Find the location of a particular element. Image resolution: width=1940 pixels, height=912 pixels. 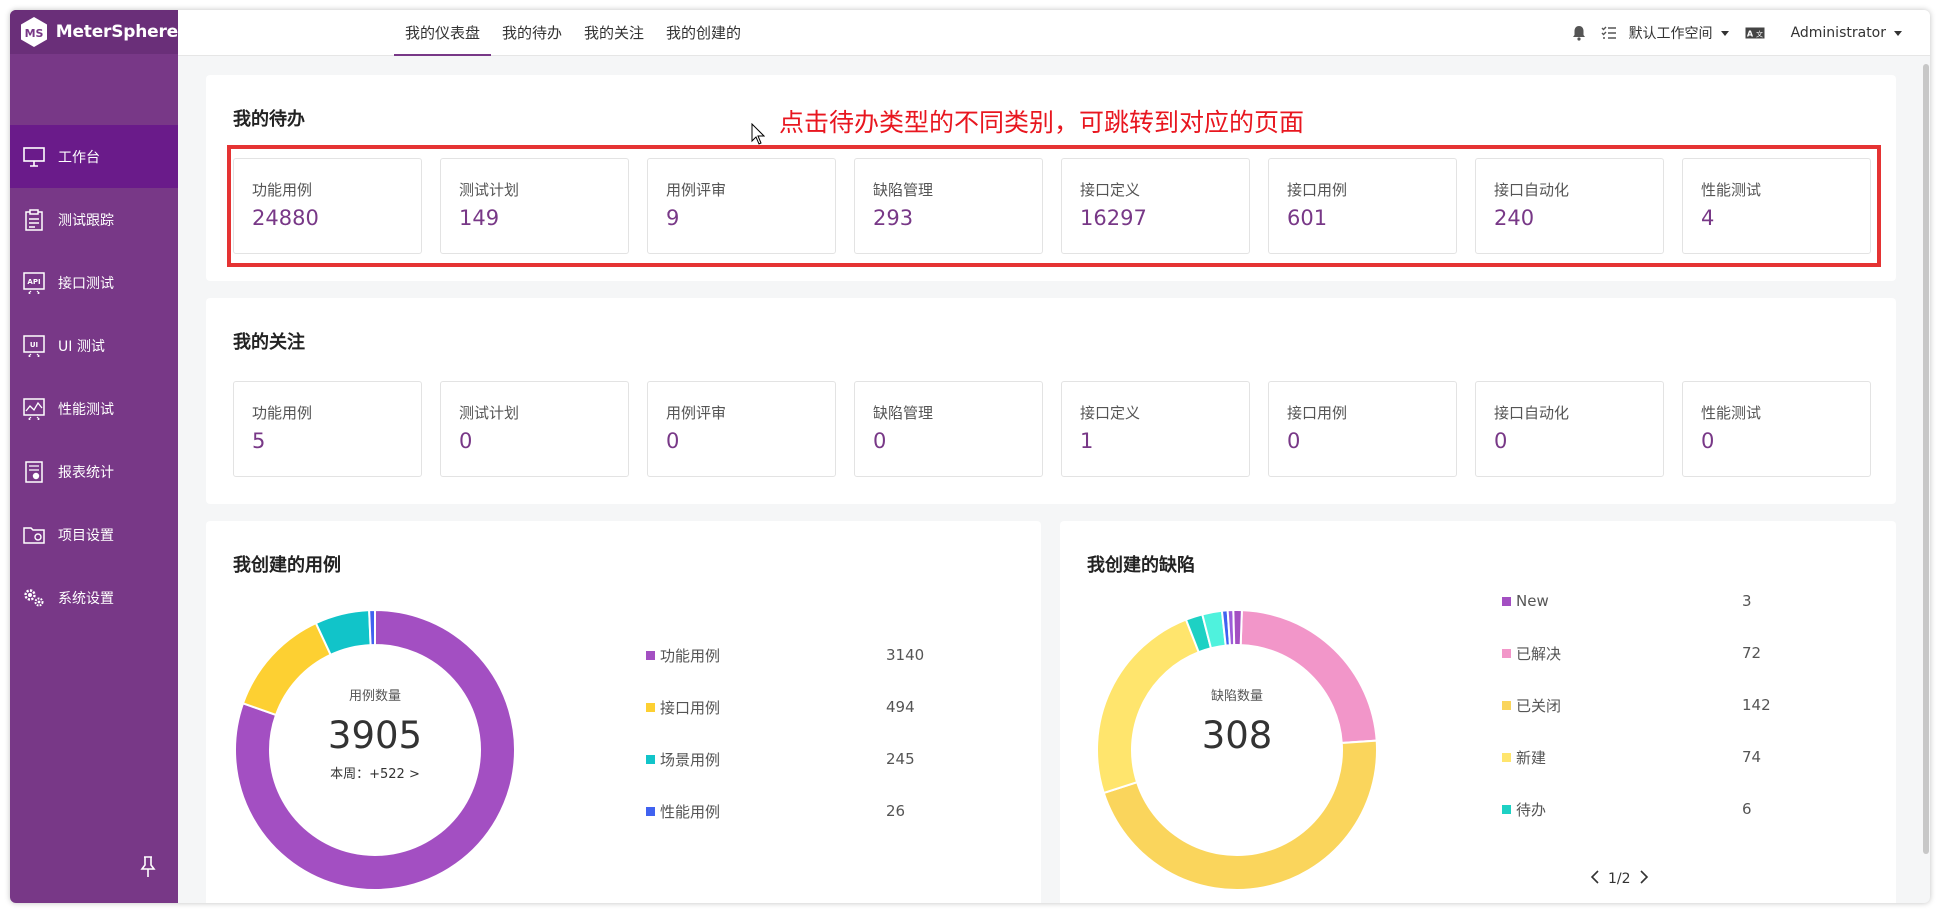

sidebar-item-gears: 系统设置 is located at coordinates (94, 597).